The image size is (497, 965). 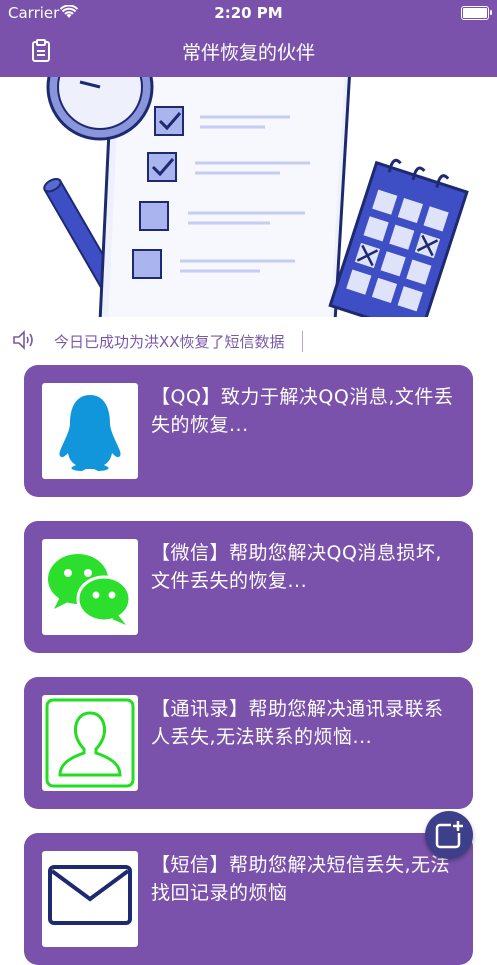 What do you see at coordinates (301, 879) in the screenshot?
I see `service-description: 【短信】帮助您解决短信丢失,无法找回记录的烦恼` at bounding box center [301, 879].